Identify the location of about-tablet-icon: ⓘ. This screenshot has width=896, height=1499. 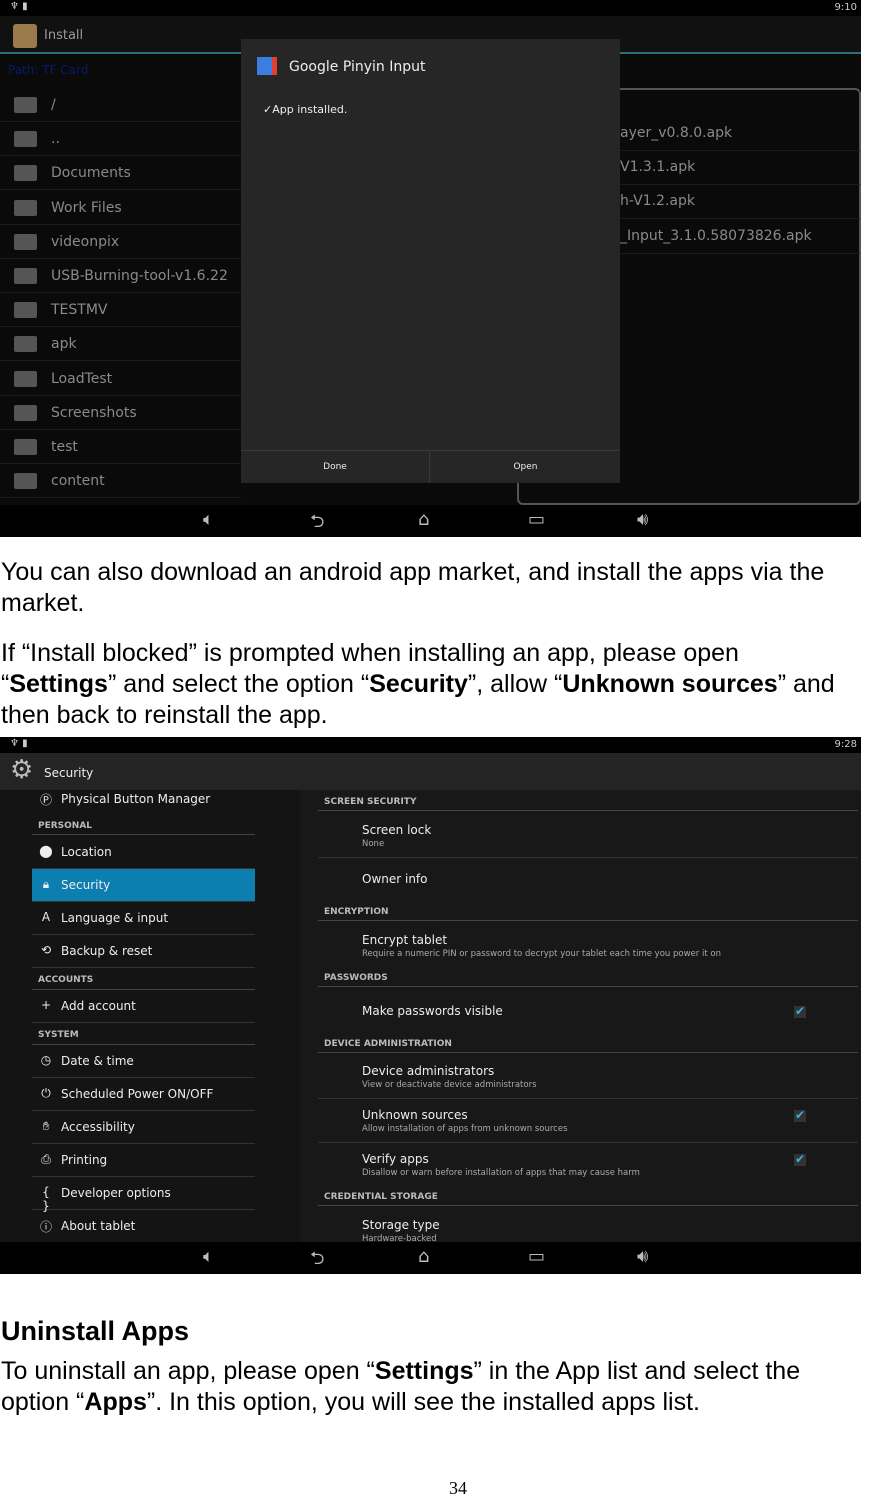
(45, 1227).